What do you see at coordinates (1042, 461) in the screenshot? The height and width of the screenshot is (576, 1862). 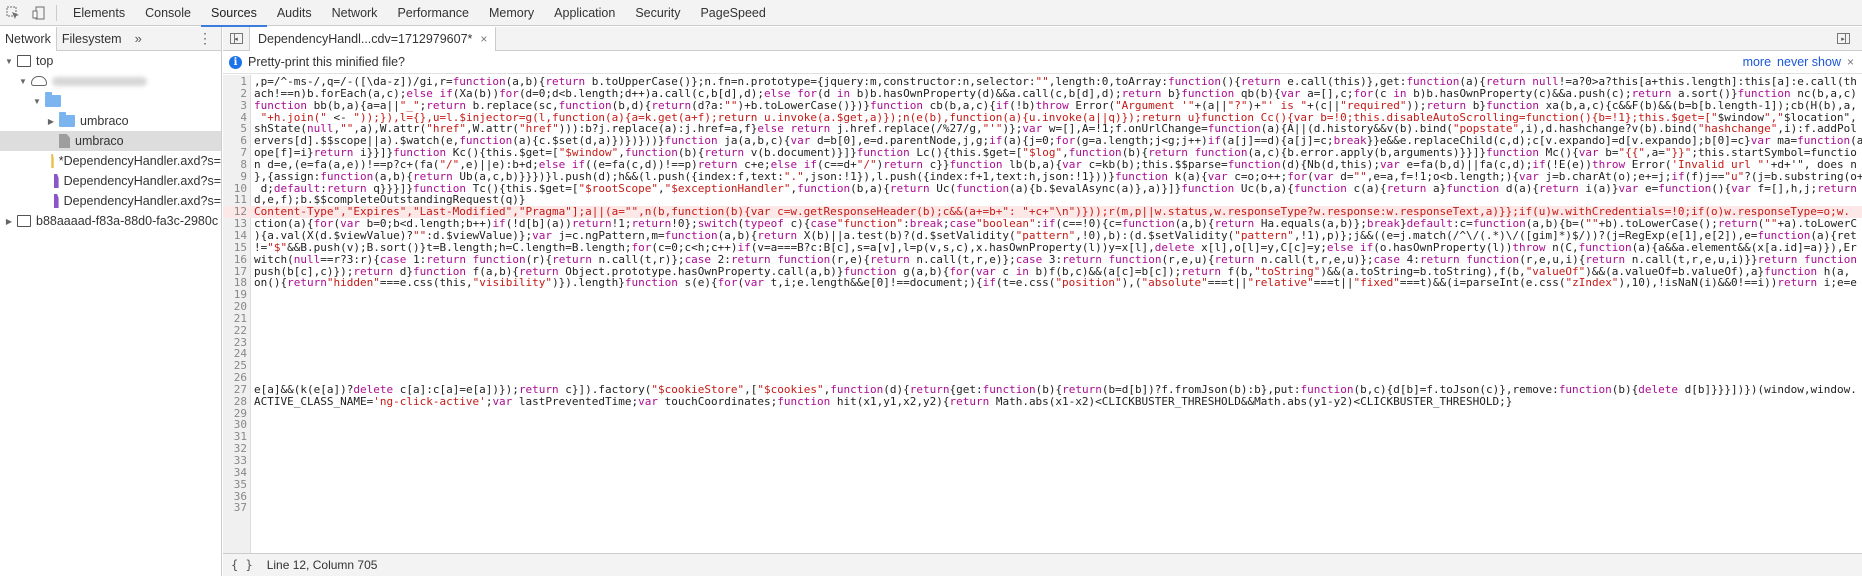 I see `code-line: 33` at bounding box center [1042, 461].